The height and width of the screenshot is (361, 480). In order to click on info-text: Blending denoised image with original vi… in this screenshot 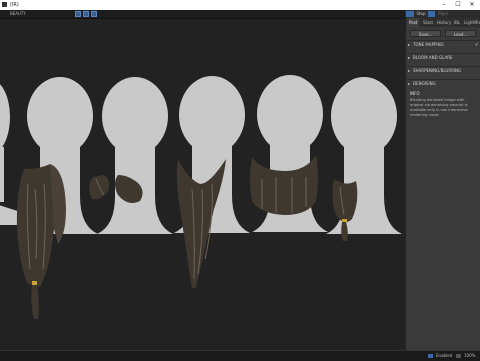, I will do `click(439, 107)`.